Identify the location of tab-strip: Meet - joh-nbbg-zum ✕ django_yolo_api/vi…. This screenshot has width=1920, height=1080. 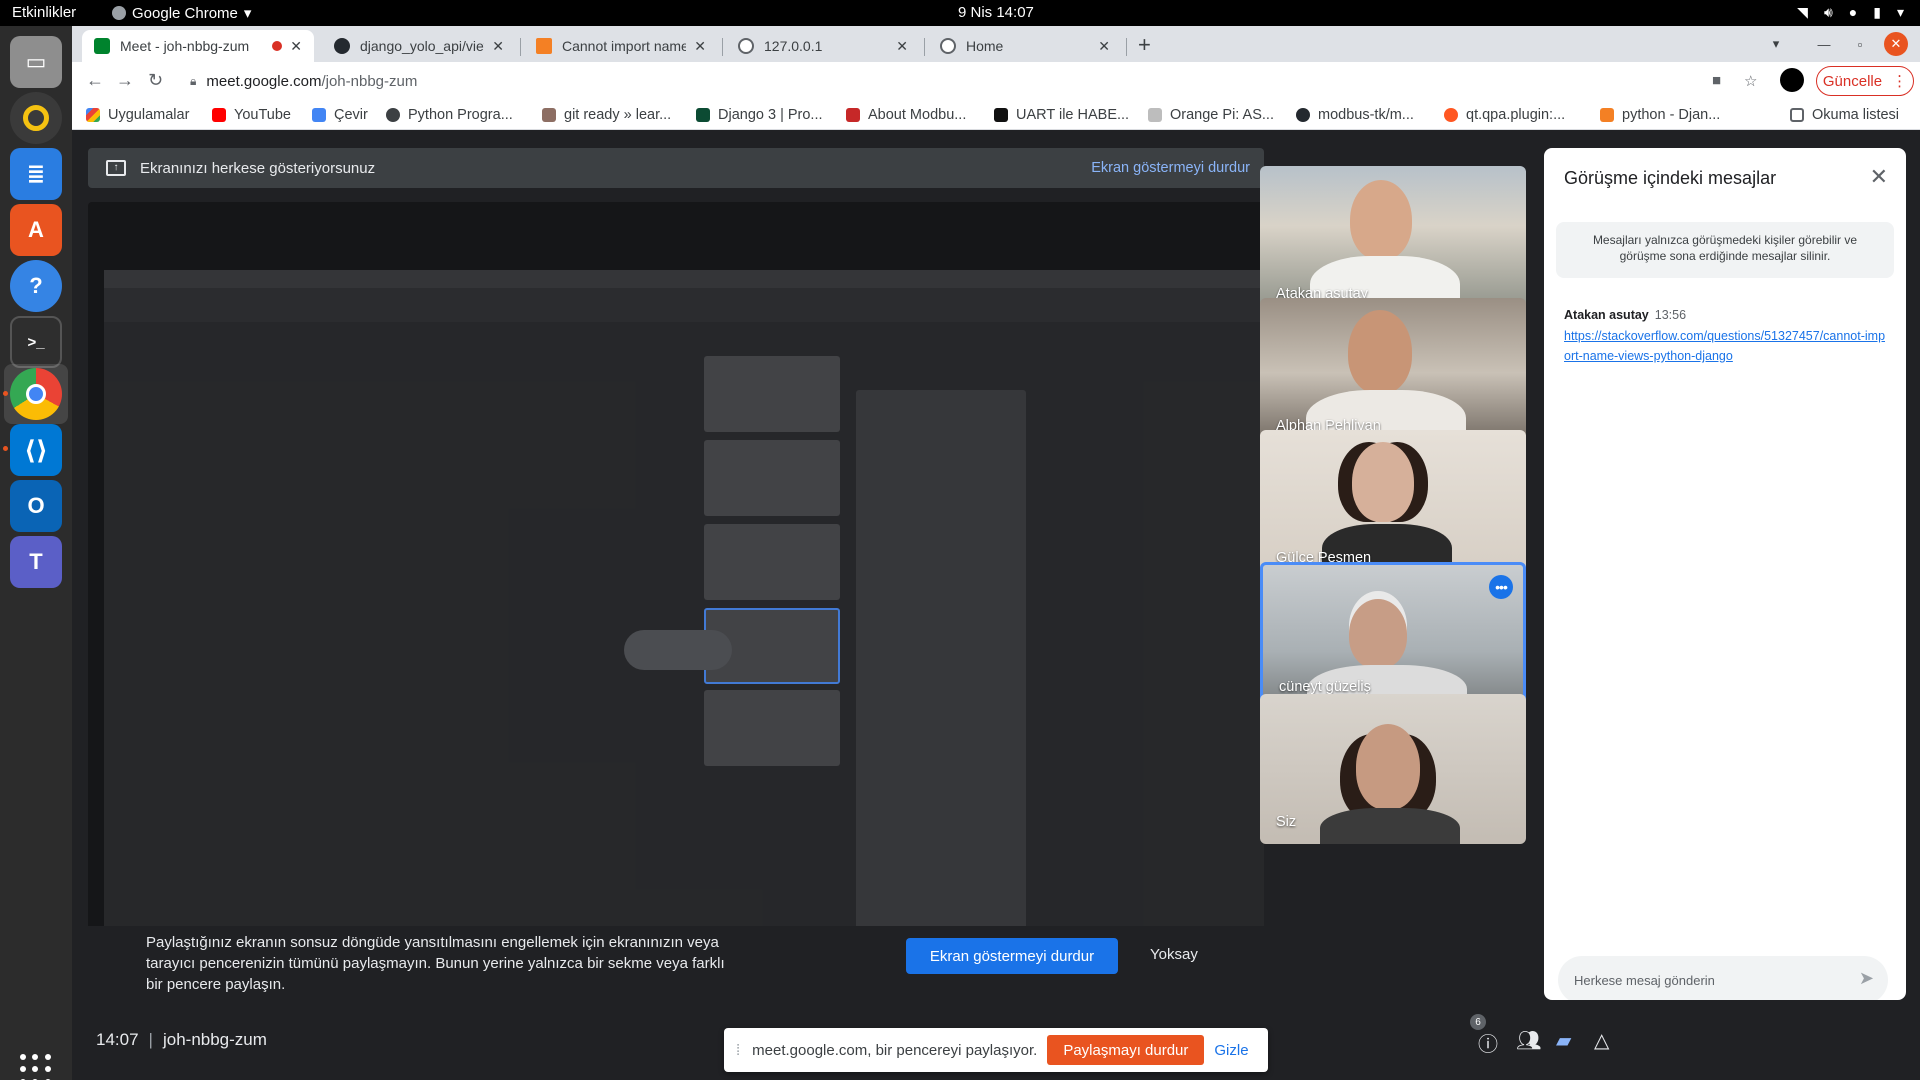
(996, 44).